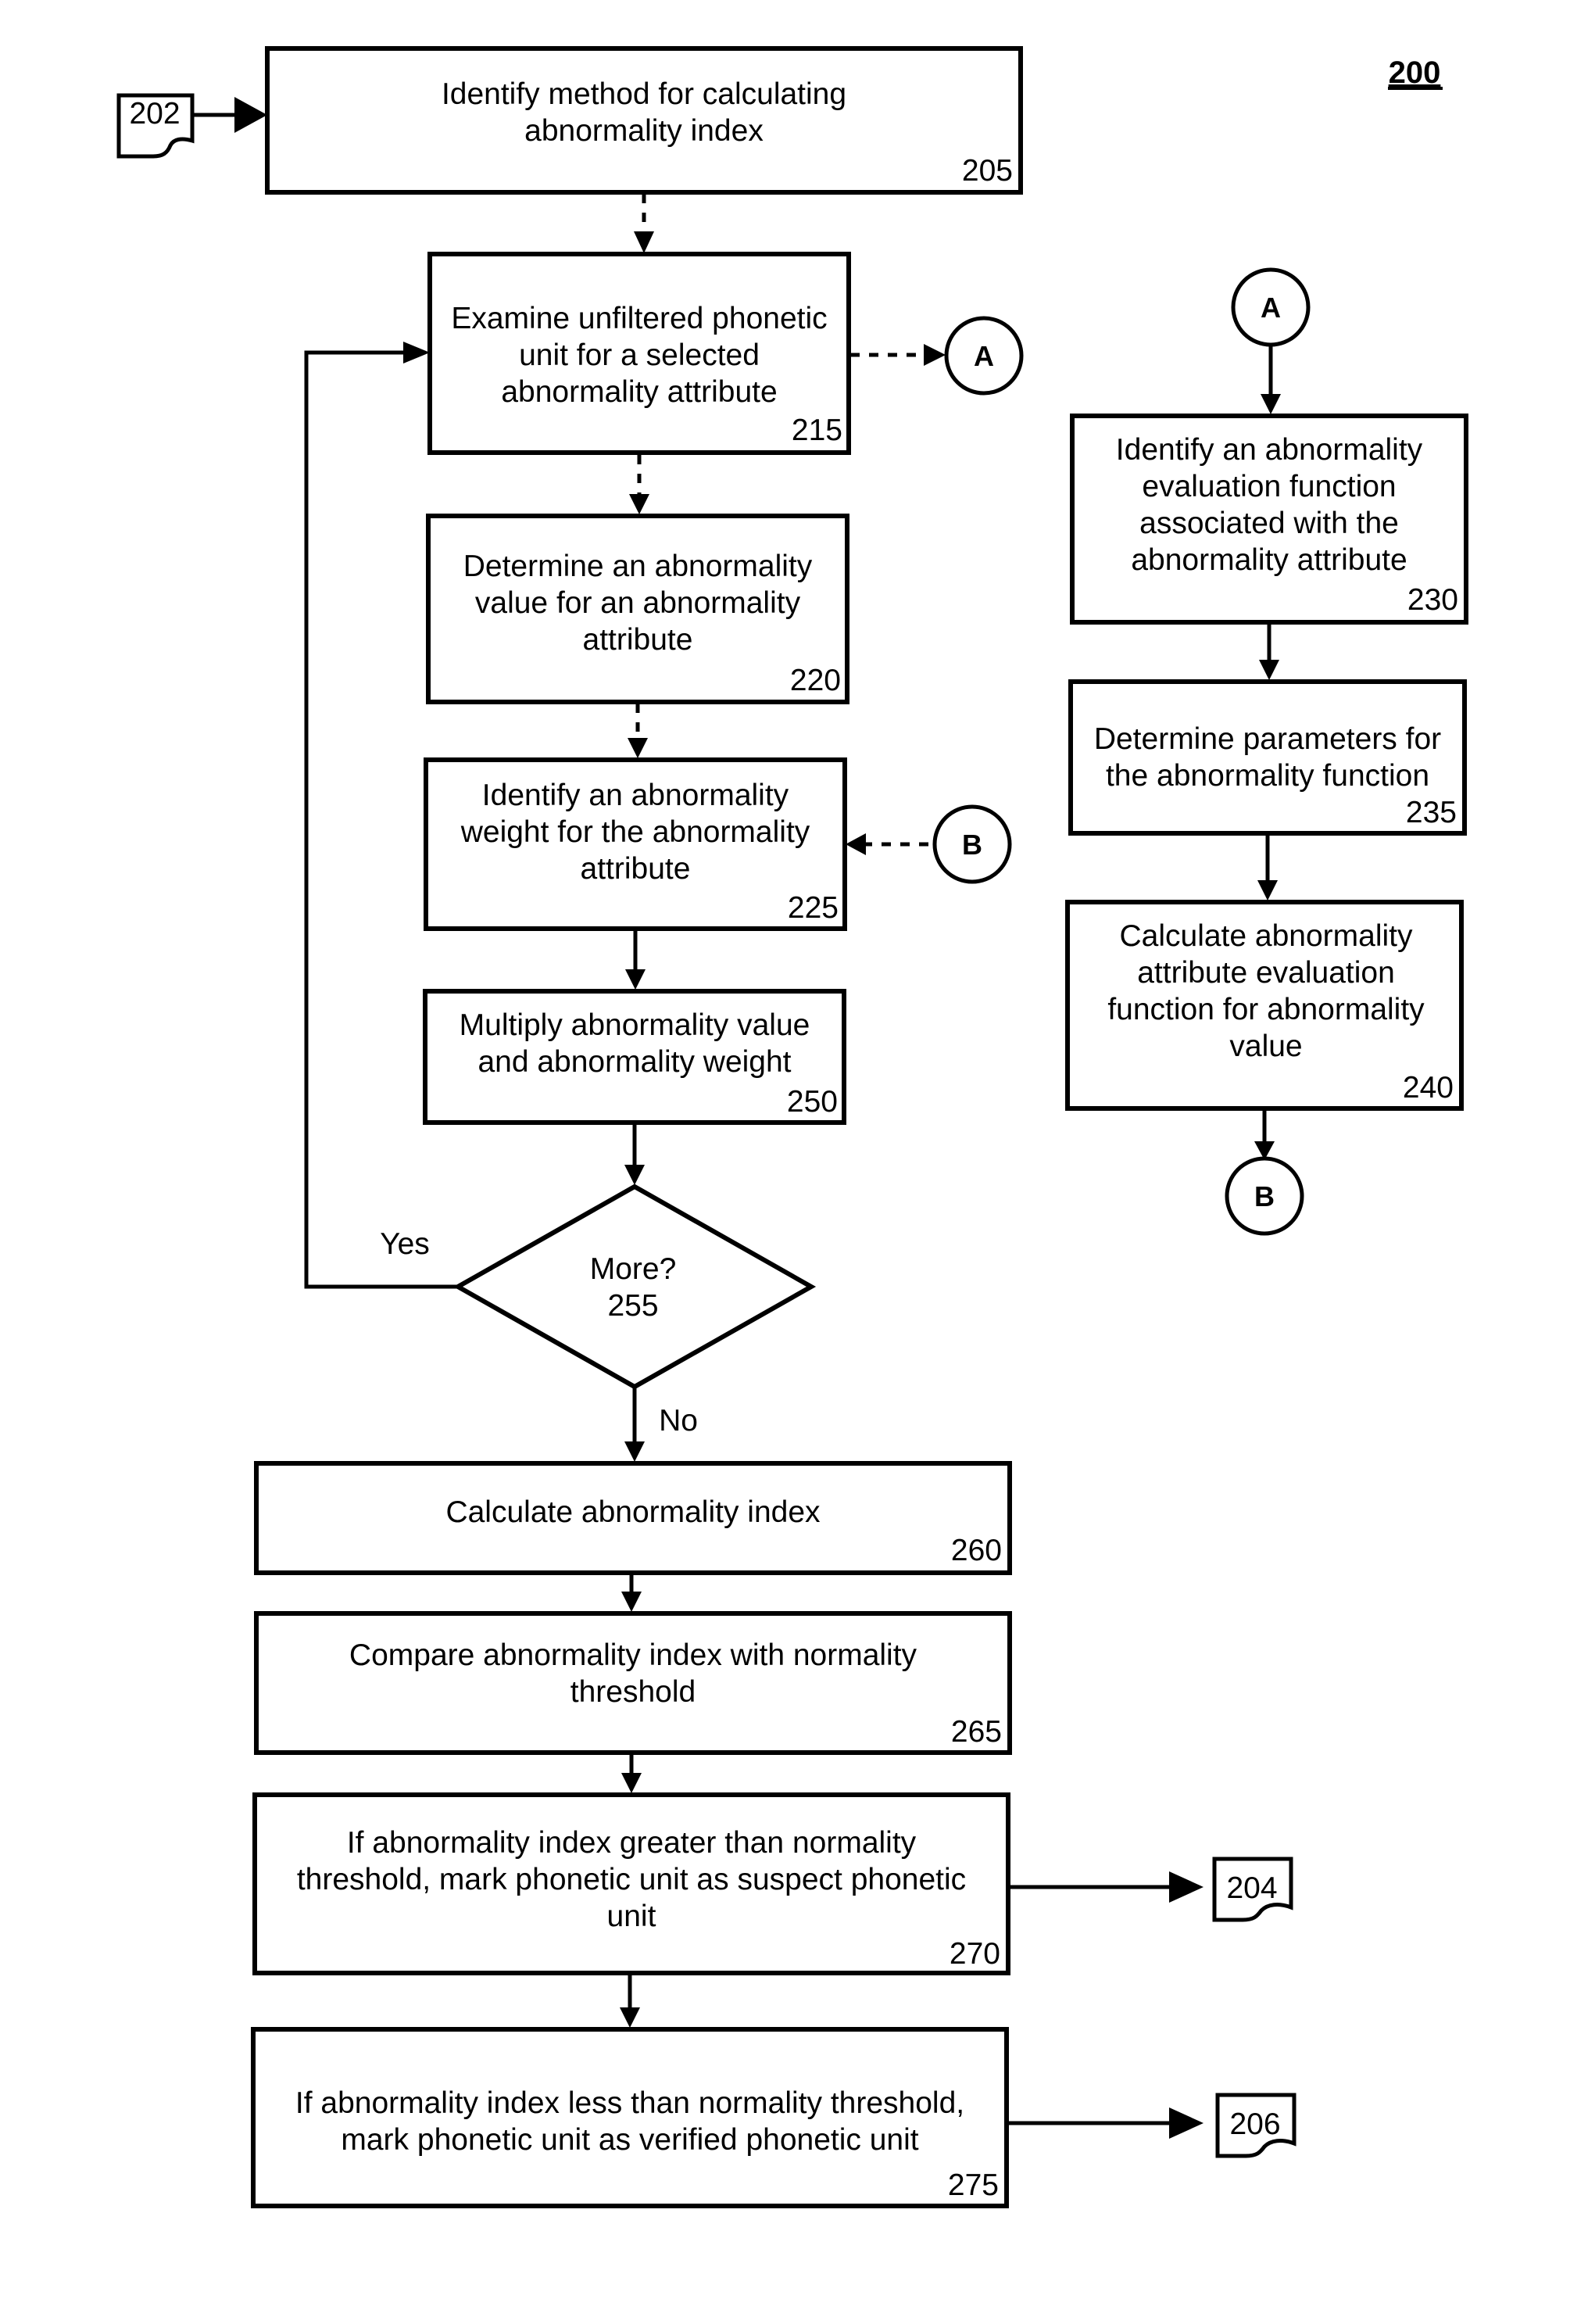 The height and width of the screenshot is (2324, 1588). Describe the element at coordinates (638, 603) in the screenshot. I see `step-220-line-2: value for an abnormality` at that location.